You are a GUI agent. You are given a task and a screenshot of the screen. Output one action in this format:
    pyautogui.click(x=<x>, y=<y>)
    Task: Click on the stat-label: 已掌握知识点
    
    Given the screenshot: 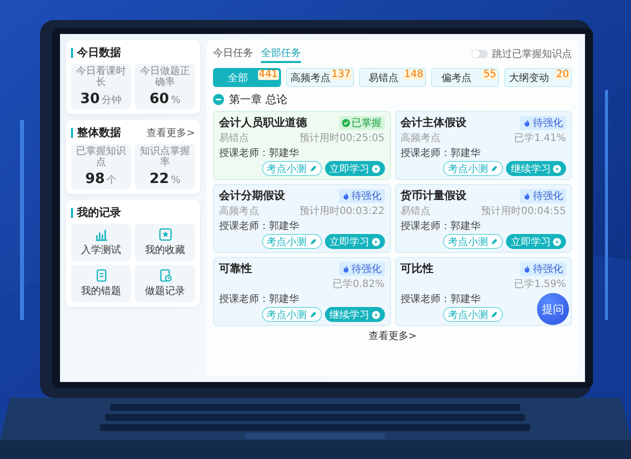 What is the action you would take?
    pyautogui.click(x=101, y=157)
    